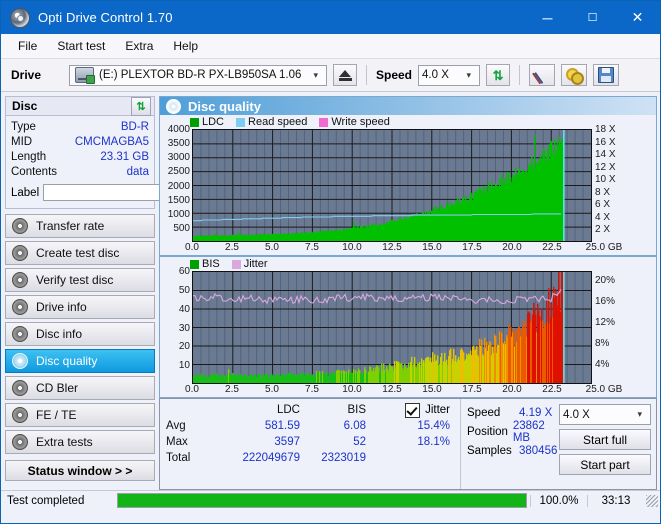  What do you see at coordinates (288, 410) in the screenshot?
I see `stats-header-ldc: LDC` at bounding box center [288, 410].